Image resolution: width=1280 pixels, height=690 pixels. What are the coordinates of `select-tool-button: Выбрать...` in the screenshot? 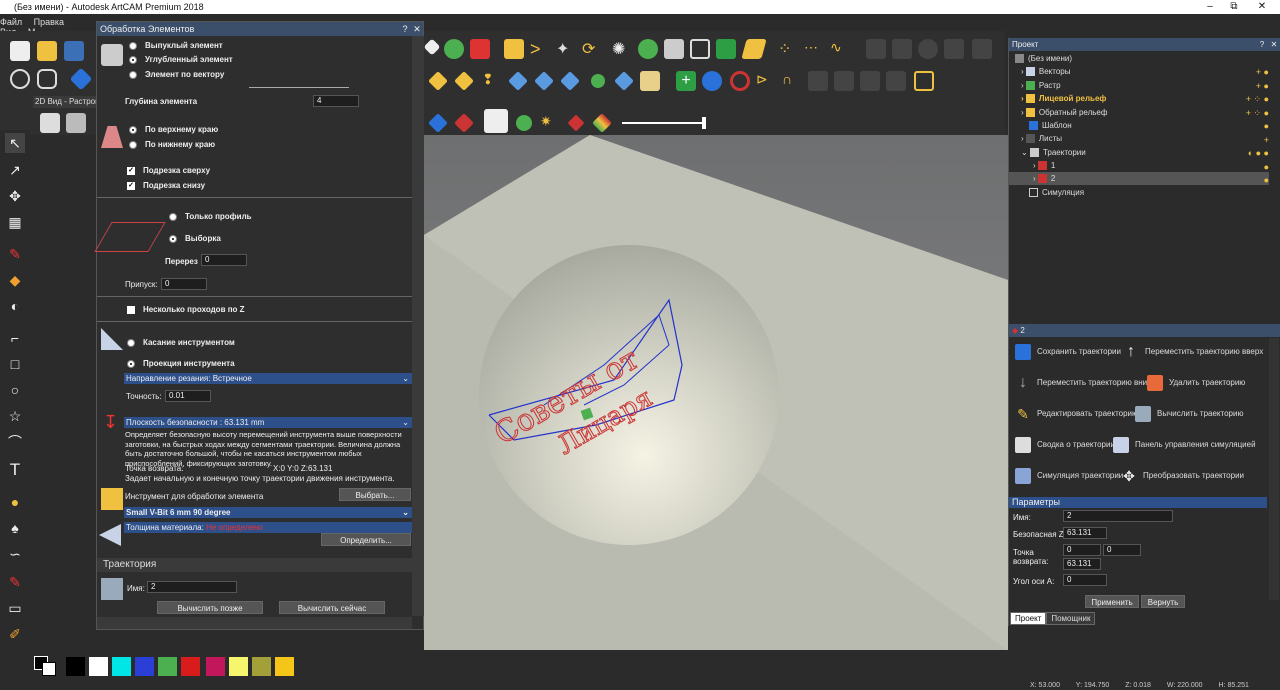 It's located at (375, 494).